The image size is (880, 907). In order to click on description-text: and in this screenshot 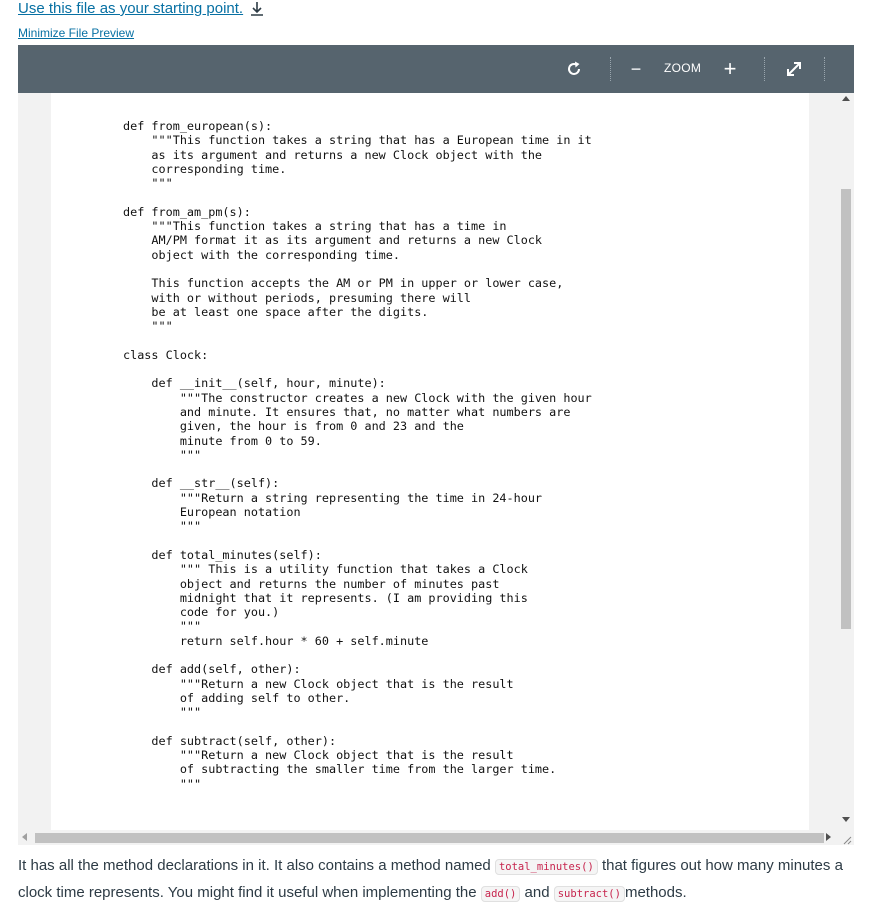, I will do `click(537, 892)`.